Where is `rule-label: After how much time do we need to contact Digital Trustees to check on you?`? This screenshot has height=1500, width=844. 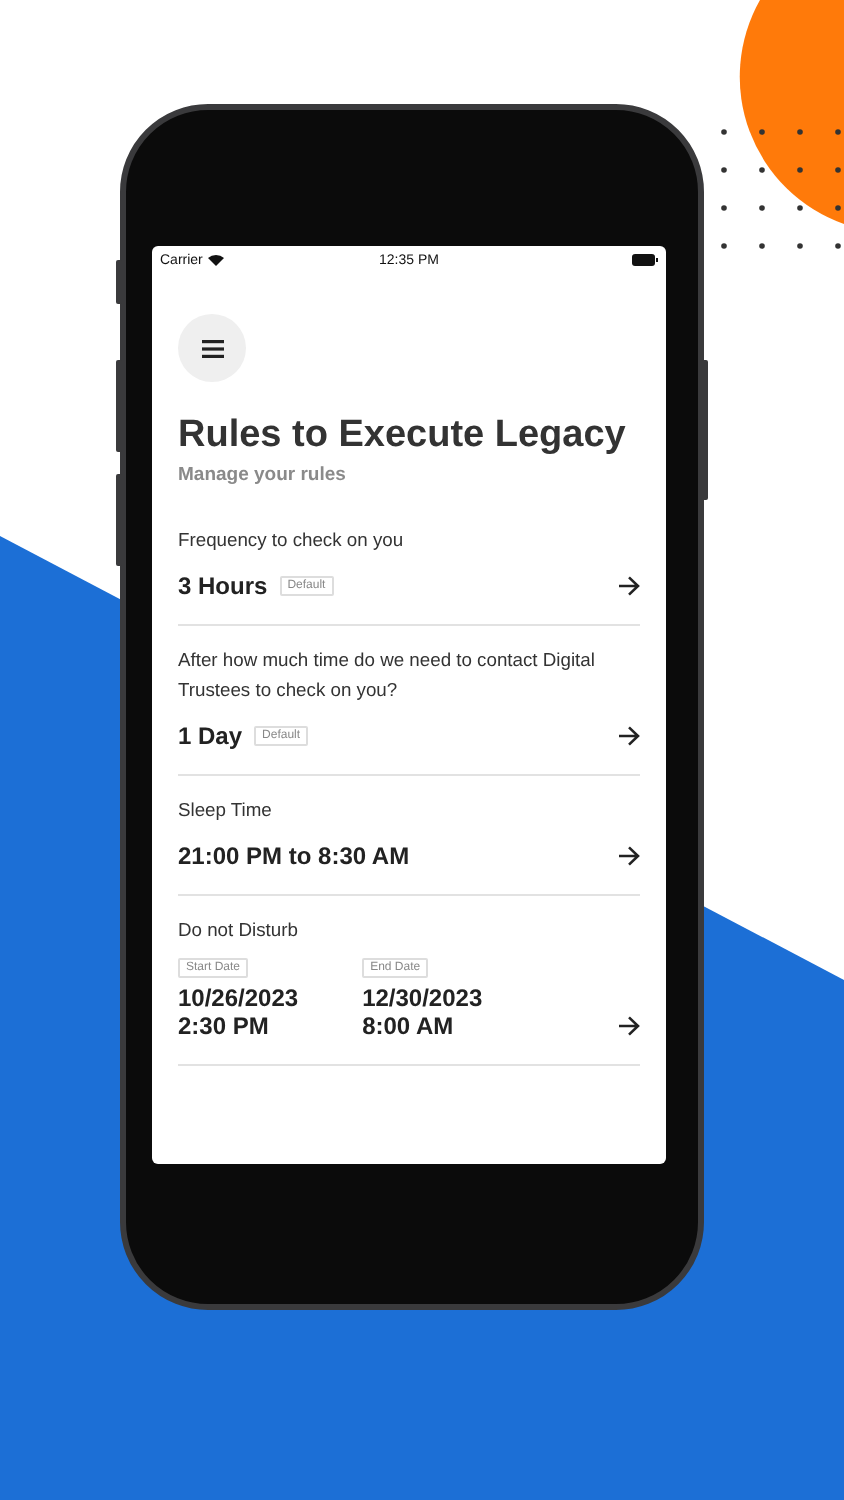
rule-label: After how much time do we need to contact Digital Trustees to check on you? is located at coordinates (387, 675).